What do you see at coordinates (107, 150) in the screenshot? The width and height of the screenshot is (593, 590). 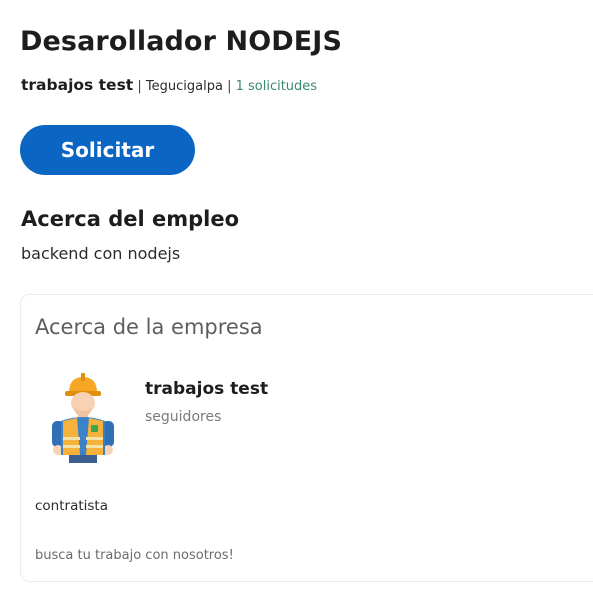 I see `apply-button: Solicitar` at bounding box center [107, 150].